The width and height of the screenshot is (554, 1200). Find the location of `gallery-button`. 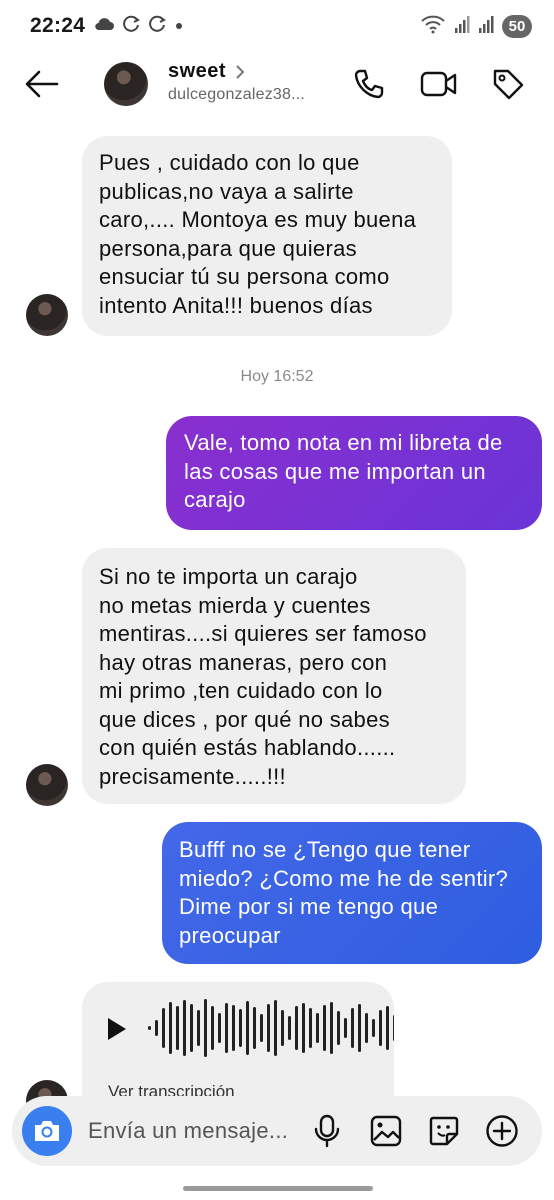

gallery-button is located at coordinates (386, 1131).